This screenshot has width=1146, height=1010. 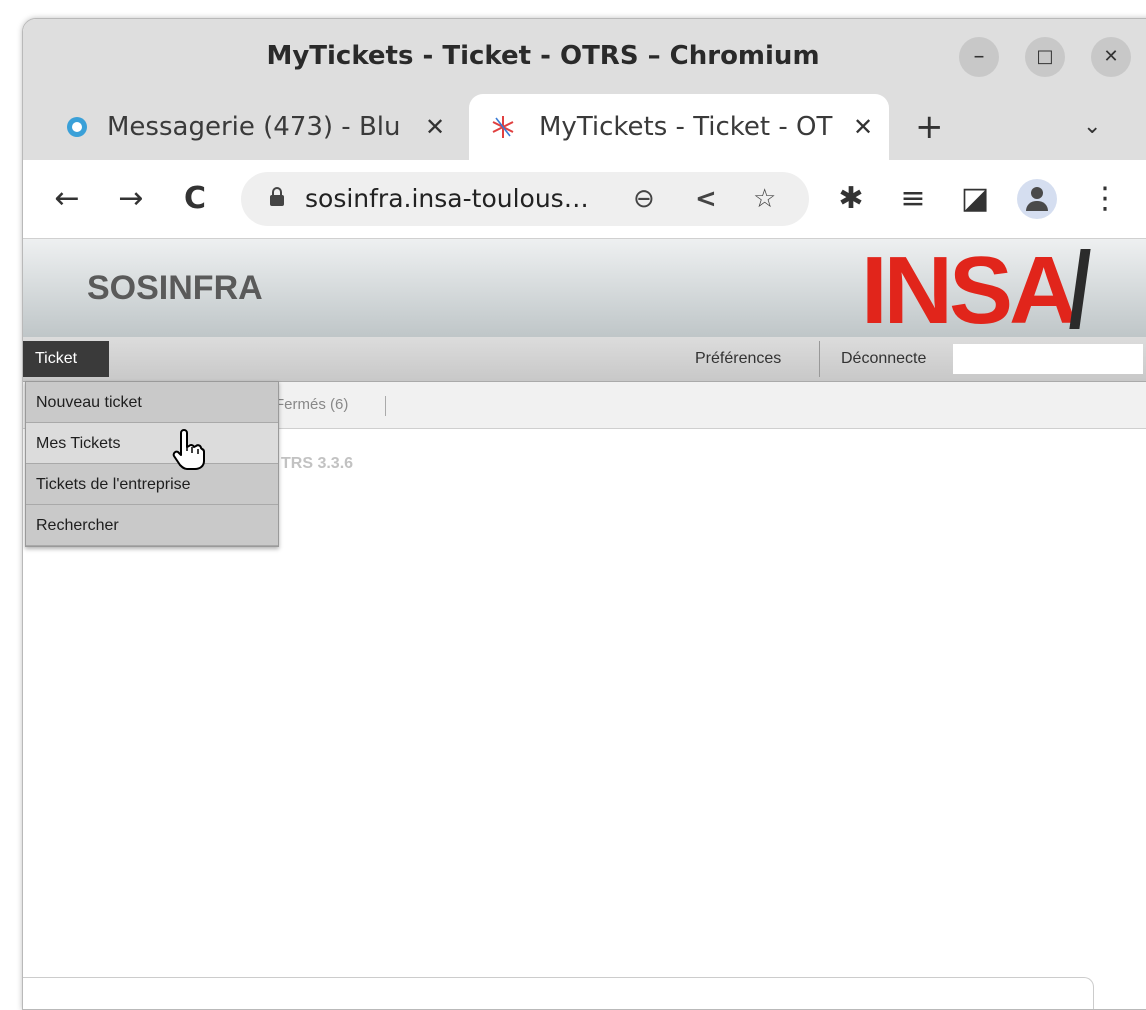 I want to click on new-tab-button: +, so click(x=929, y=127).